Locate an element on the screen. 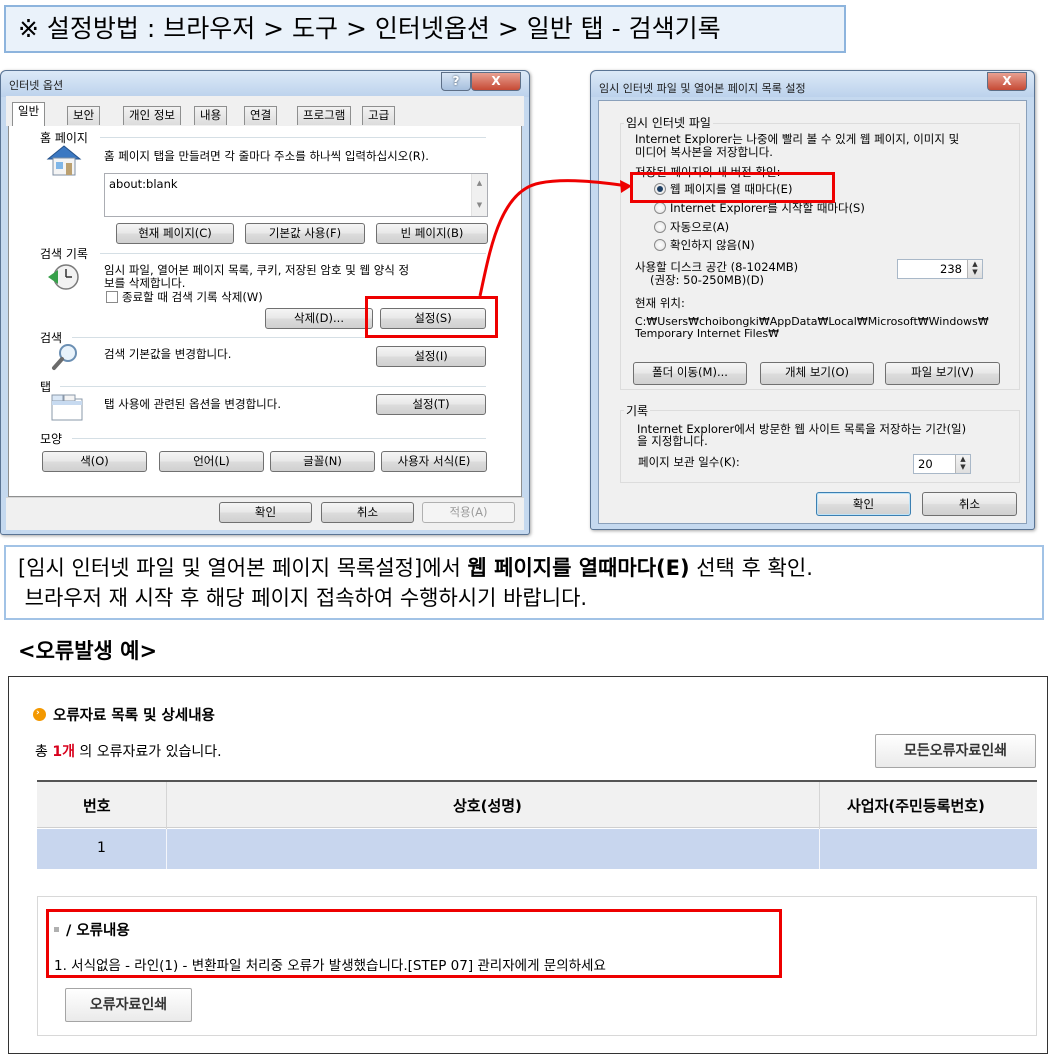  print-all-errors-button: 모든오류자료인쇄 is located at coordinates (955, 751).